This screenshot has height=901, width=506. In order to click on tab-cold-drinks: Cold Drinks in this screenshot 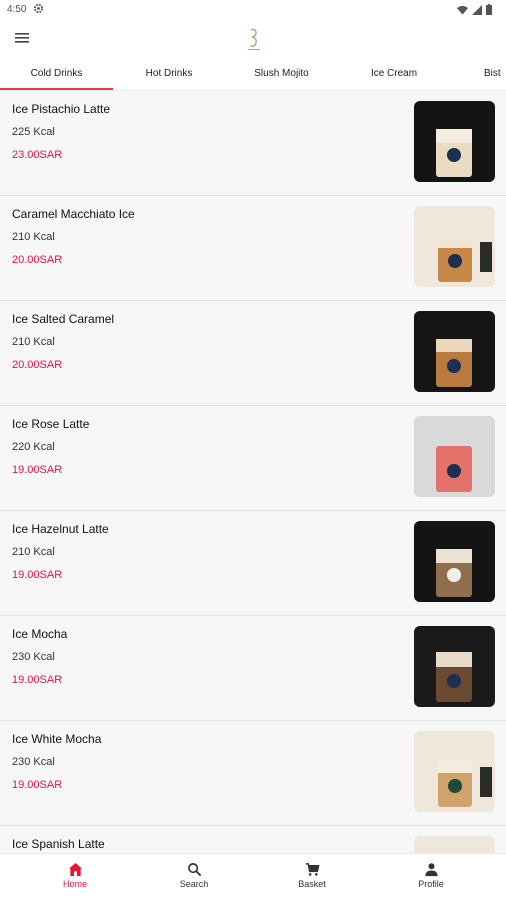, I will do `click(56, 75)`.